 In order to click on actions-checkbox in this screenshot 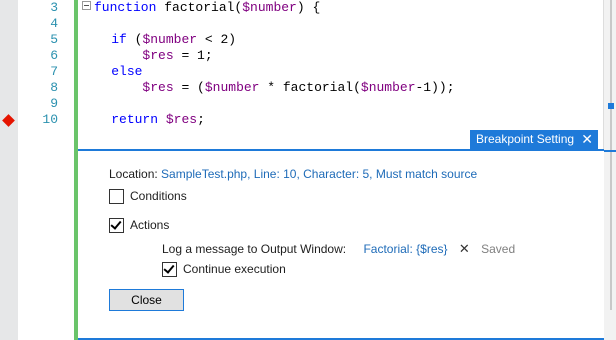, I will do `click(116, 226)`.